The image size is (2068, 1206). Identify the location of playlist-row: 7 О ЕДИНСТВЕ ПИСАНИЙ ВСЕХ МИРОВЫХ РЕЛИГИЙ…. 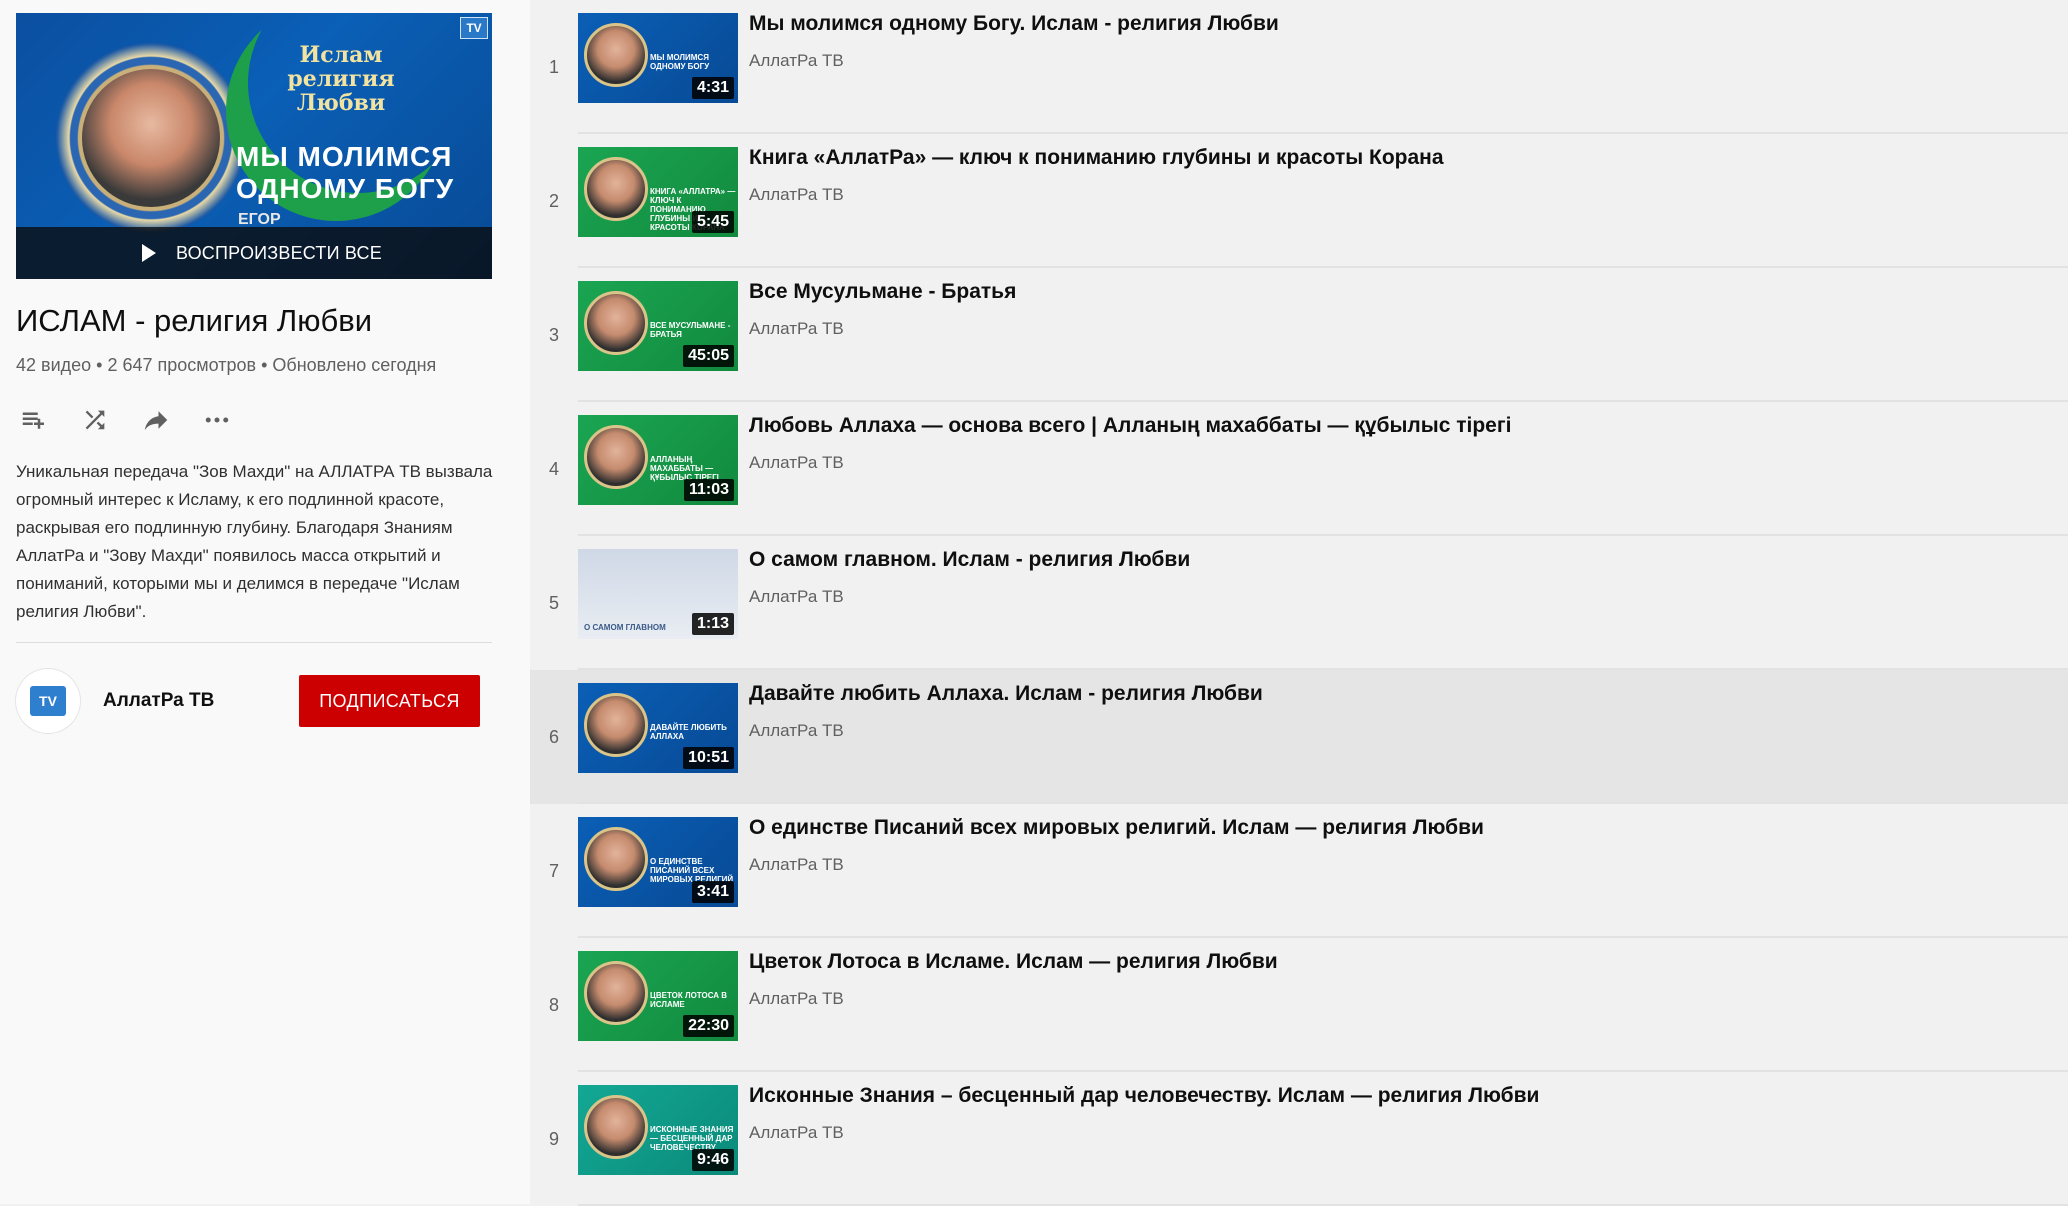
(1299, 871).